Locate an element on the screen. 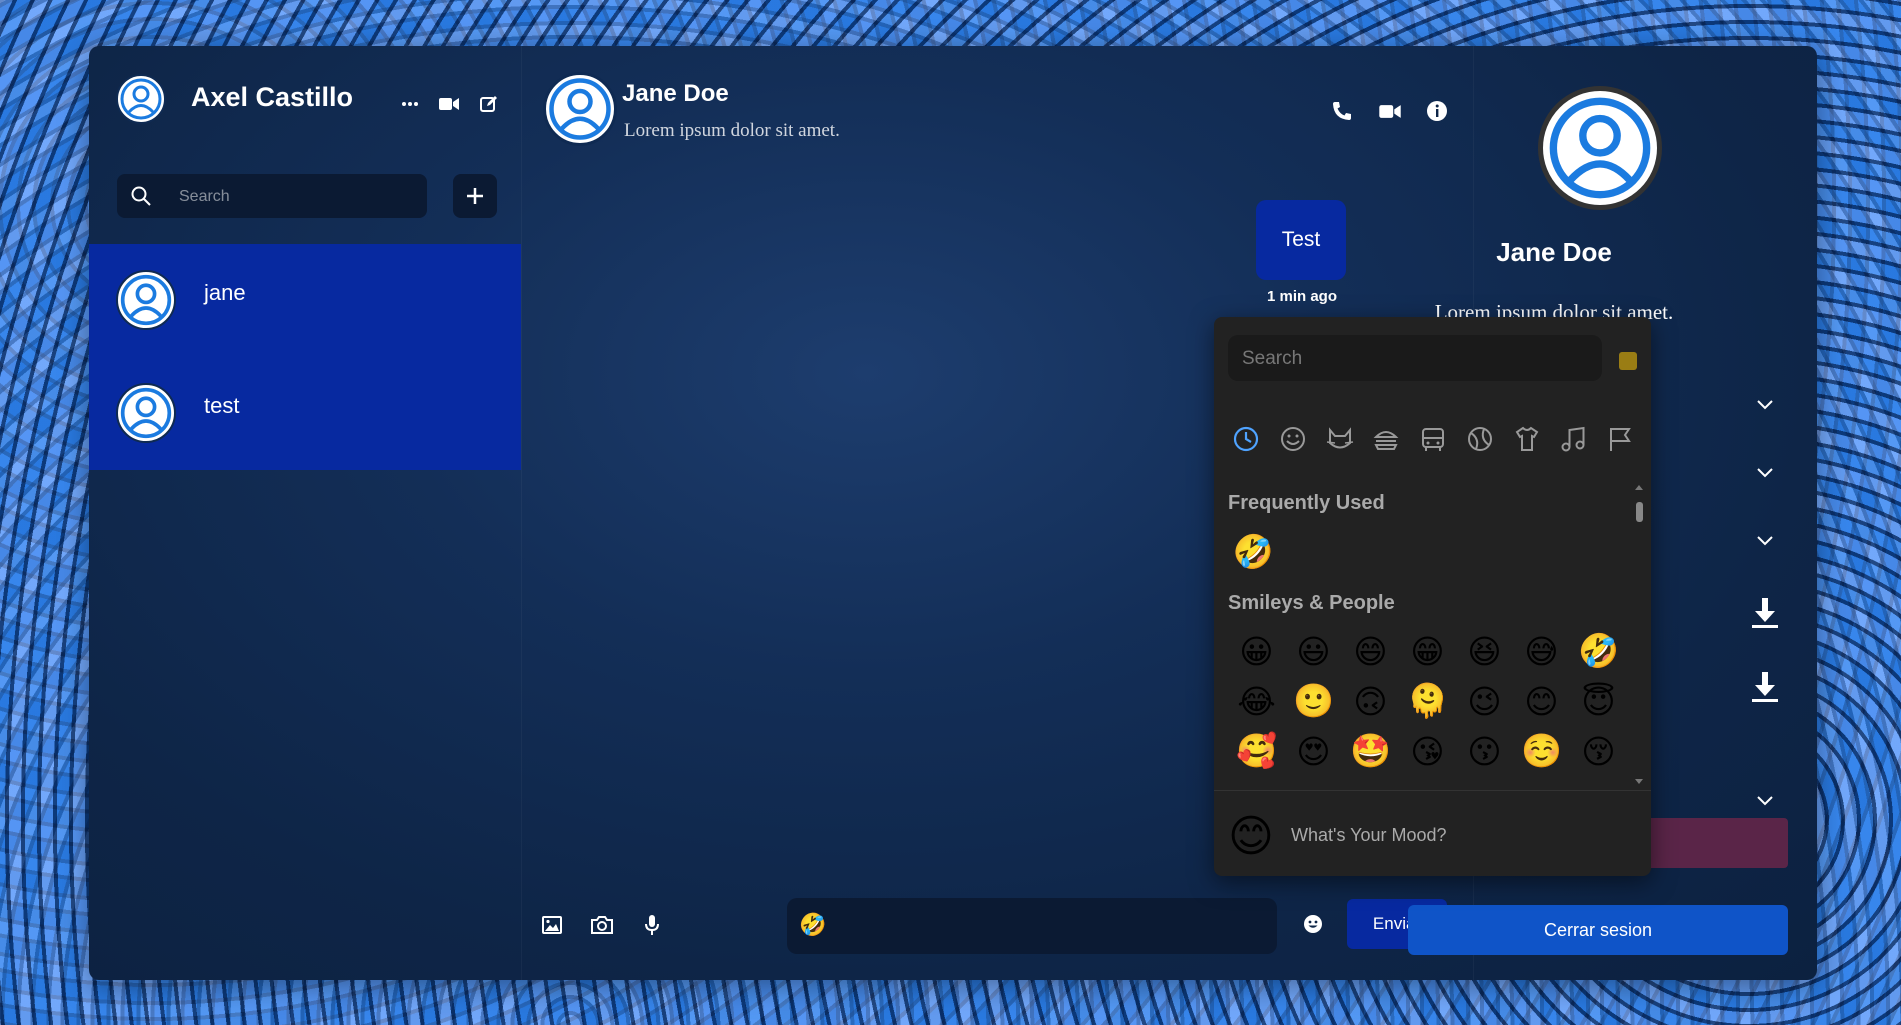 This screenshot has width=1901, height=1025. emoji-item: 😁 is located at coordinates (1427, 651).